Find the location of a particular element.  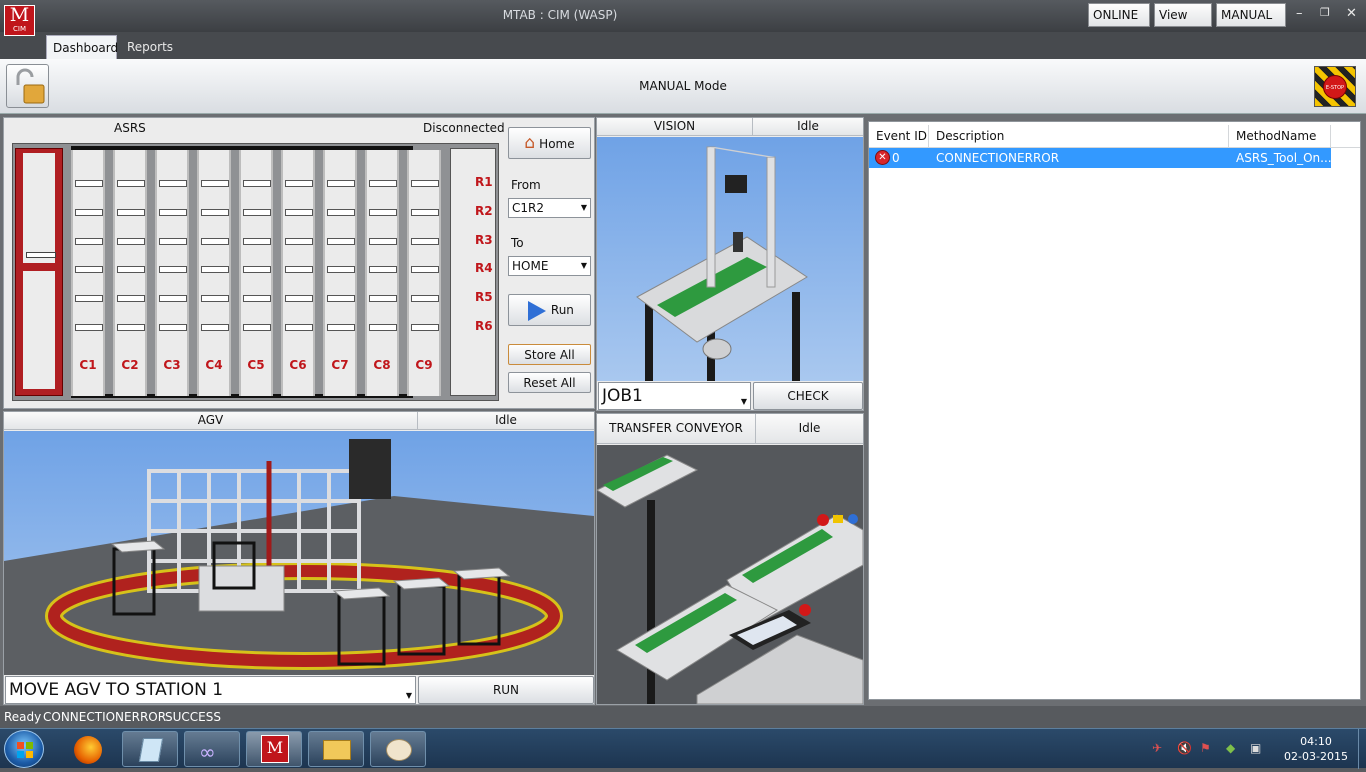

to-select: HOME ▼ is located at coordinates (549, 266).